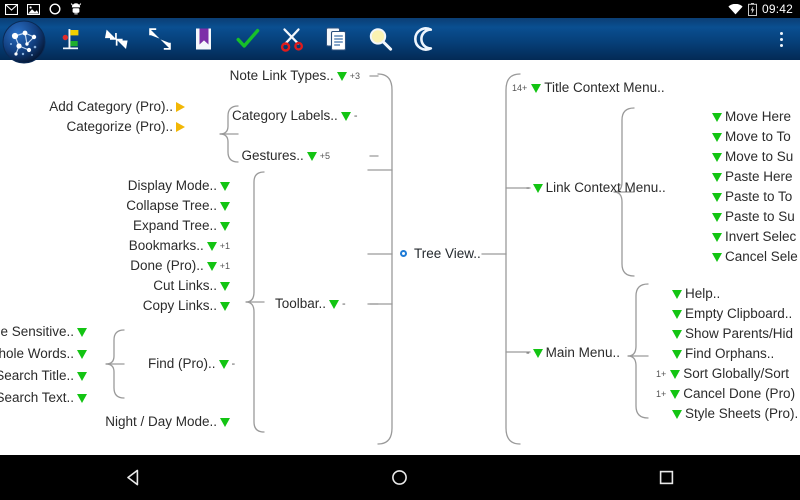  I want to click on node-categorize-pro: Categorize (Pro).., so click(92, 127).